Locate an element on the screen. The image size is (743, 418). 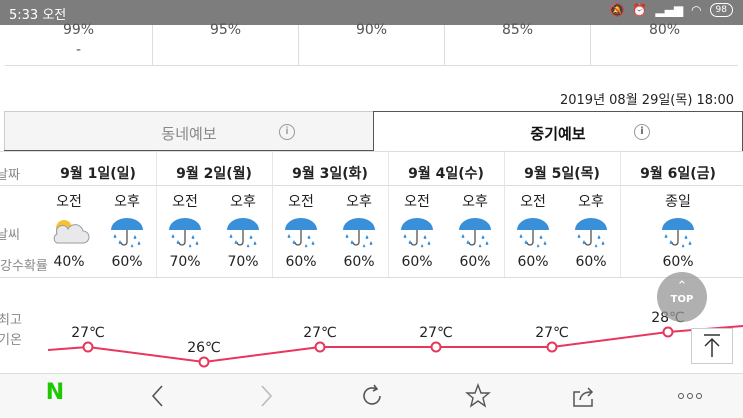
day-header: 9월 5일(목) is located at coordinates (562, 174).